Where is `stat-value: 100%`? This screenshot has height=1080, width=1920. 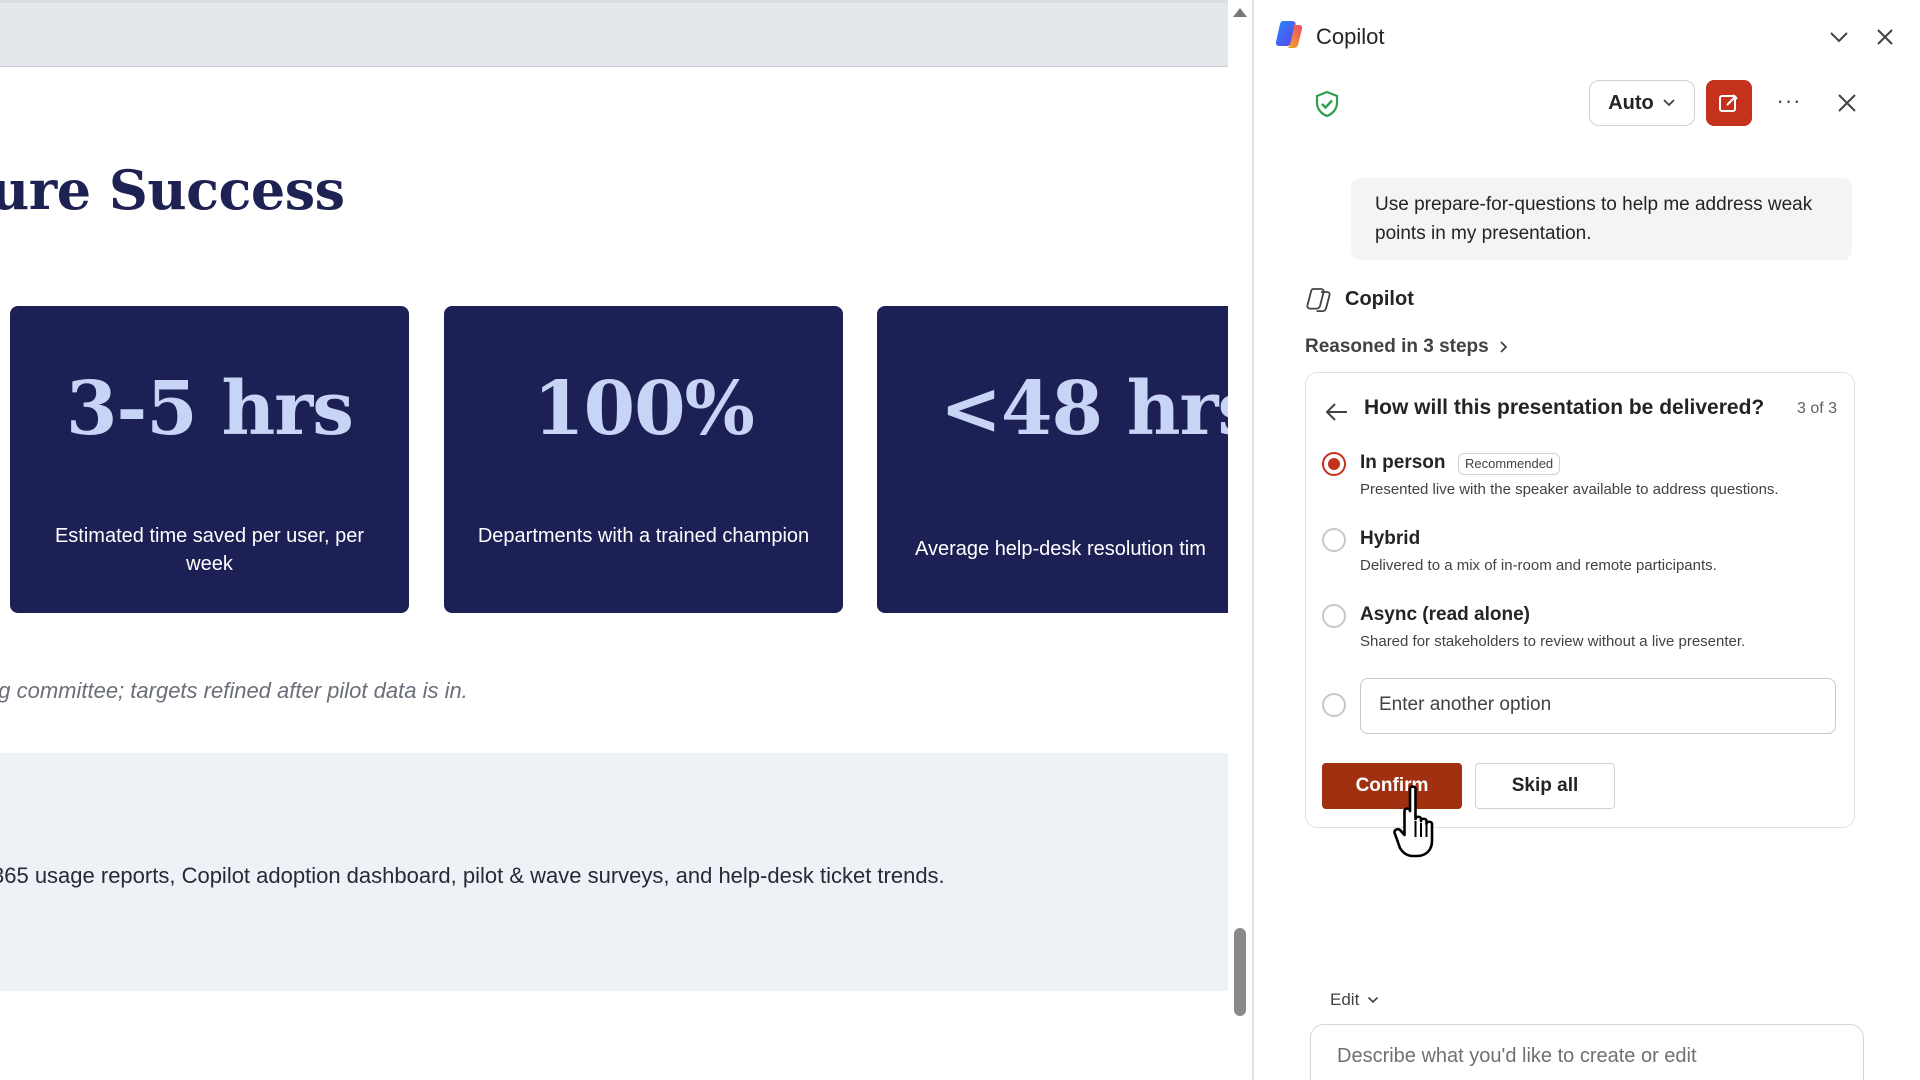
stat-value: 100% is located at coordinates (644, 409).